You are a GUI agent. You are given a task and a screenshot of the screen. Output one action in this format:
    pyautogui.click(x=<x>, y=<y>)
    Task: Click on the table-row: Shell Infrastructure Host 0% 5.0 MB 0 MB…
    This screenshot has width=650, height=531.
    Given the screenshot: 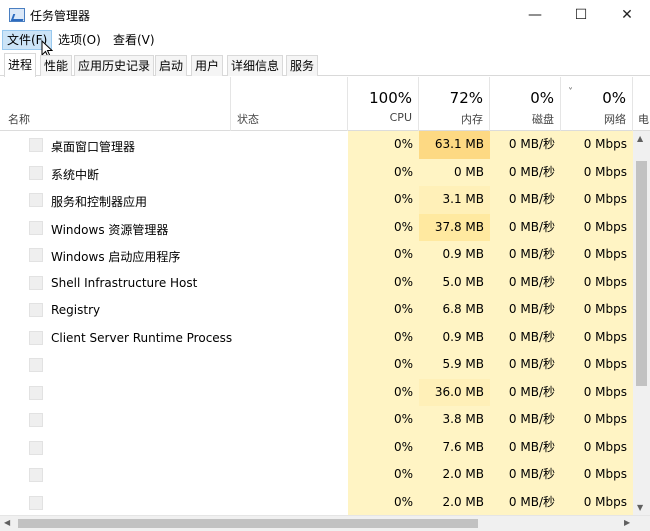 What is the action you would take?
    pyautogui.click(x=316, y=282)
    